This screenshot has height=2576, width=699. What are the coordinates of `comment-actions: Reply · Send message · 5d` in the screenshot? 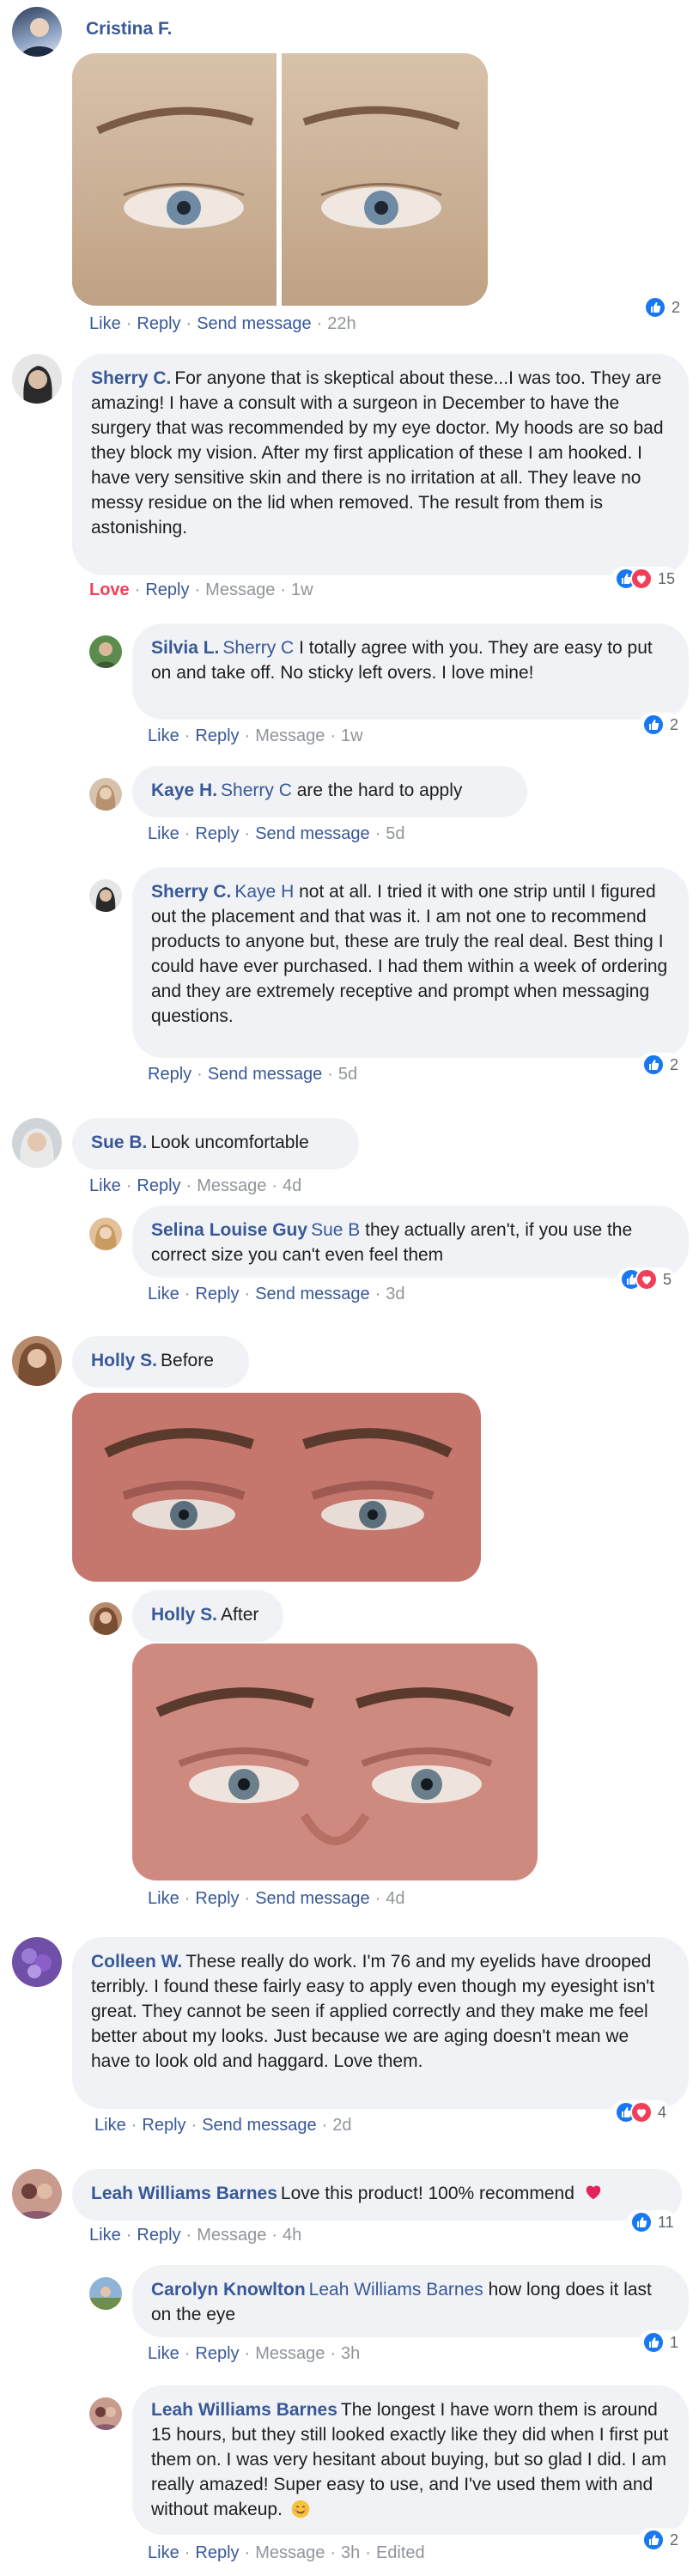 It's located at (253, 1074).